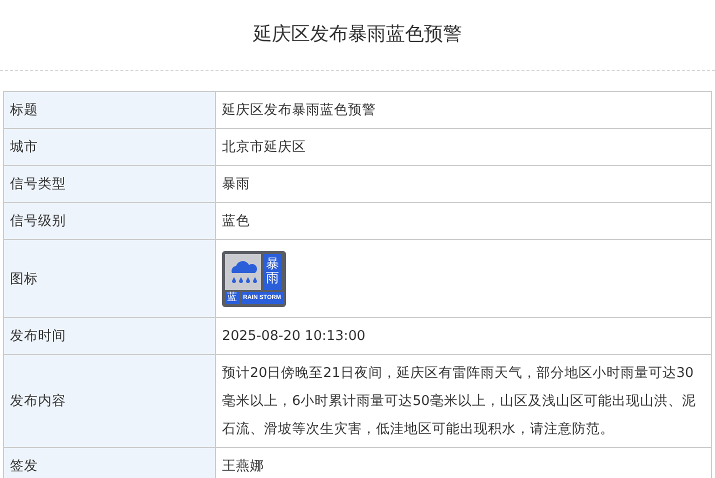  I want to click on page-title: 延庆区发布暴雨蓝色预警, so click(357, 34).